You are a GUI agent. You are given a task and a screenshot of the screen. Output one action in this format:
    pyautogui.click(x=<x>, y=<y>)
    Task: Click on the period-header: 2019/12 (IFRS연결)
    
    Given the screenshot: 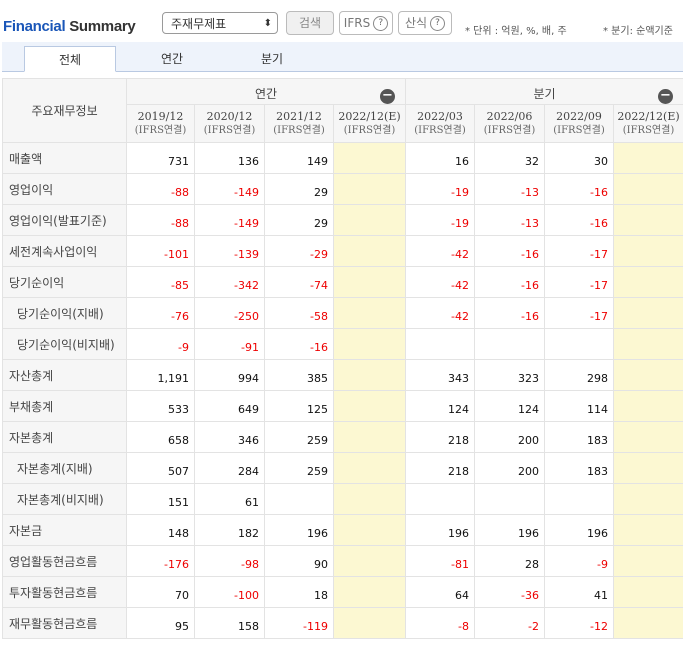 What is the action you would take?
    pyautogui.click(x=160, y=123)
    